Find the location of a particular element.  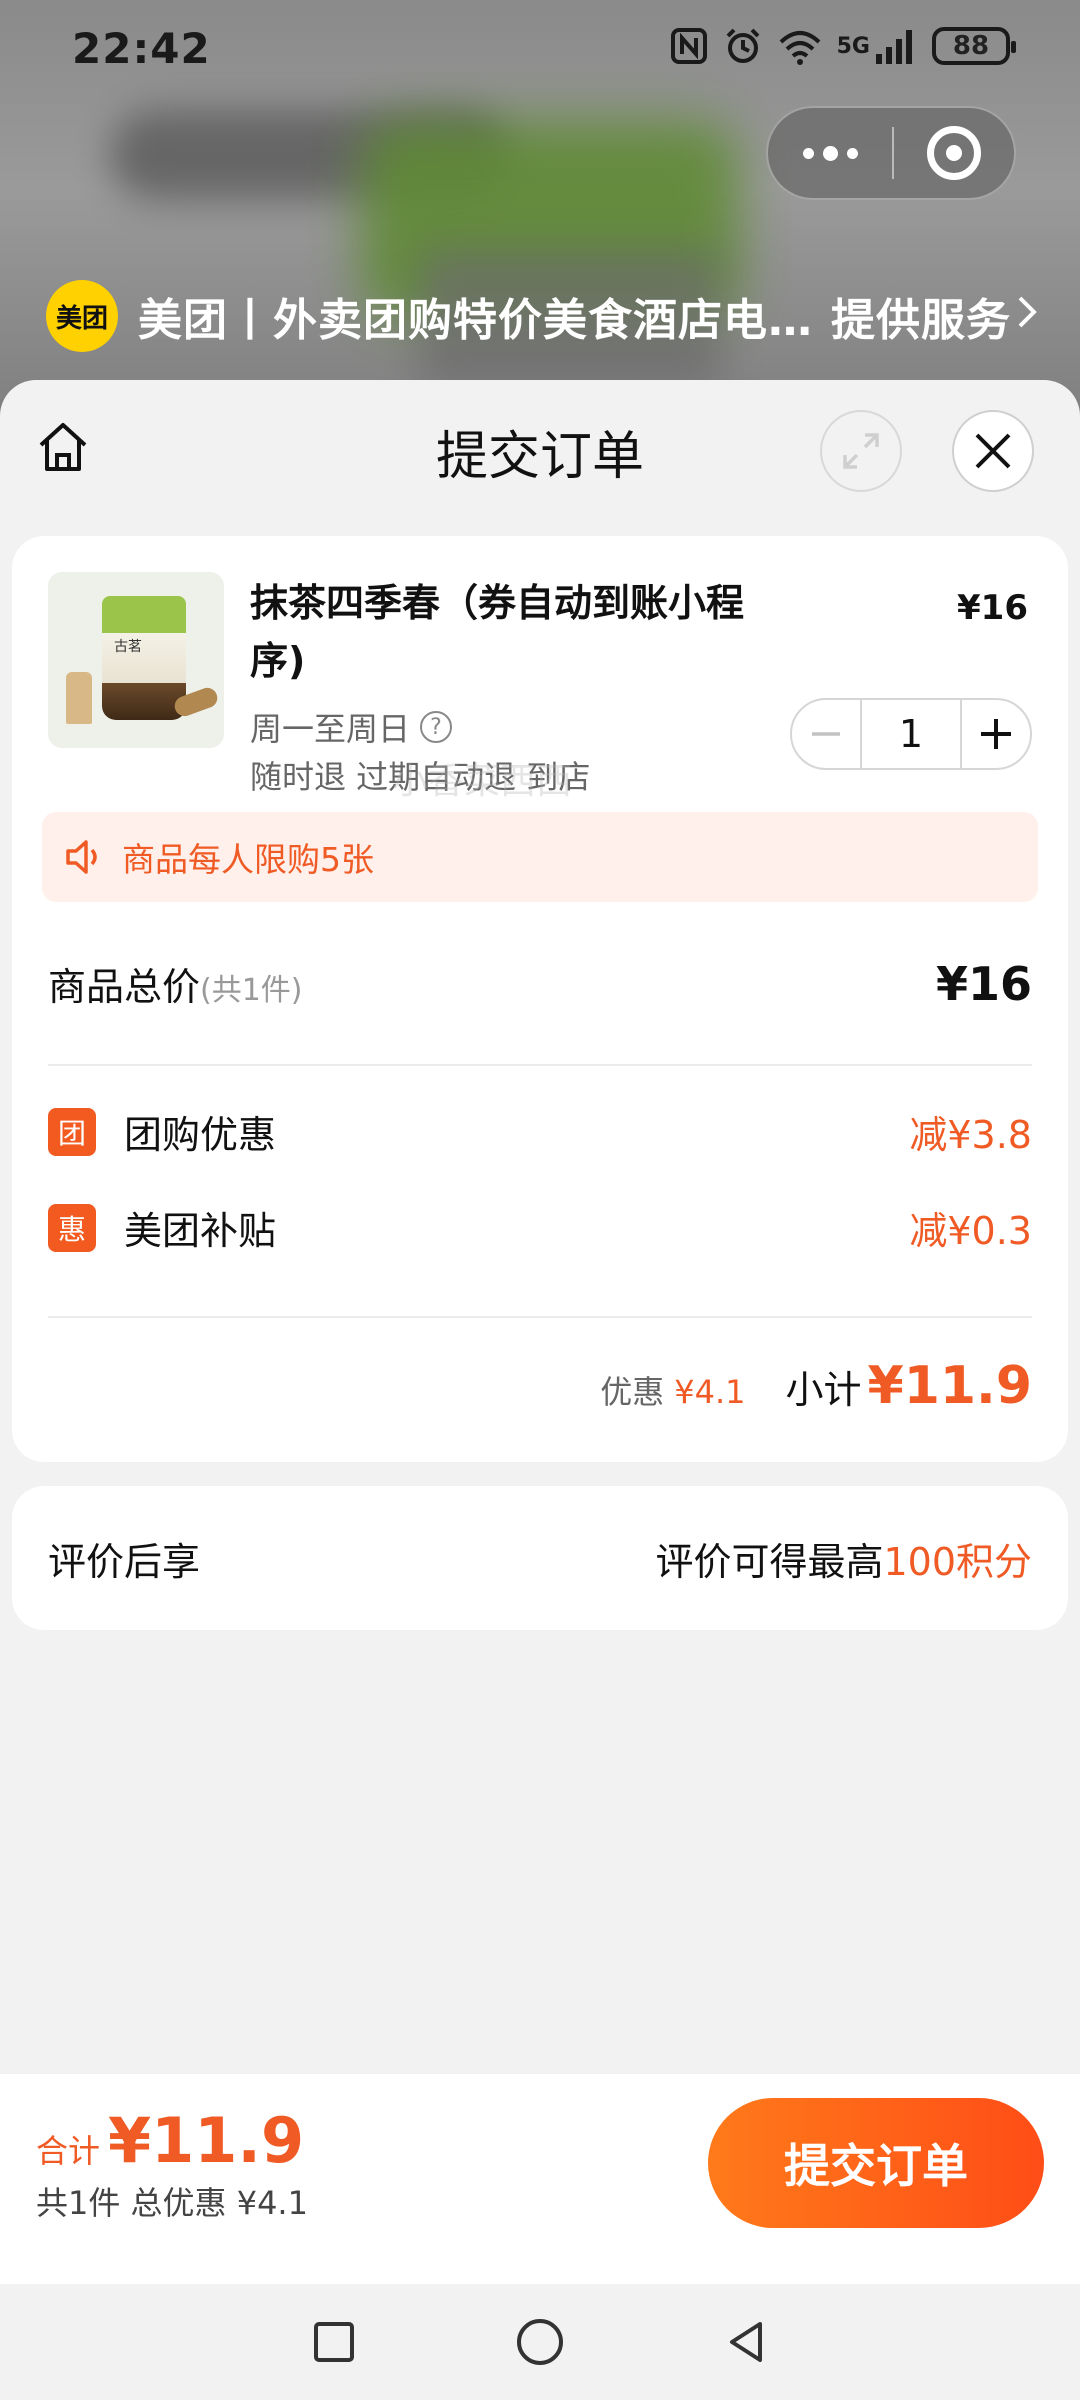

notice-text: 商品每人限购5张 is located at coordinates (248, 859).